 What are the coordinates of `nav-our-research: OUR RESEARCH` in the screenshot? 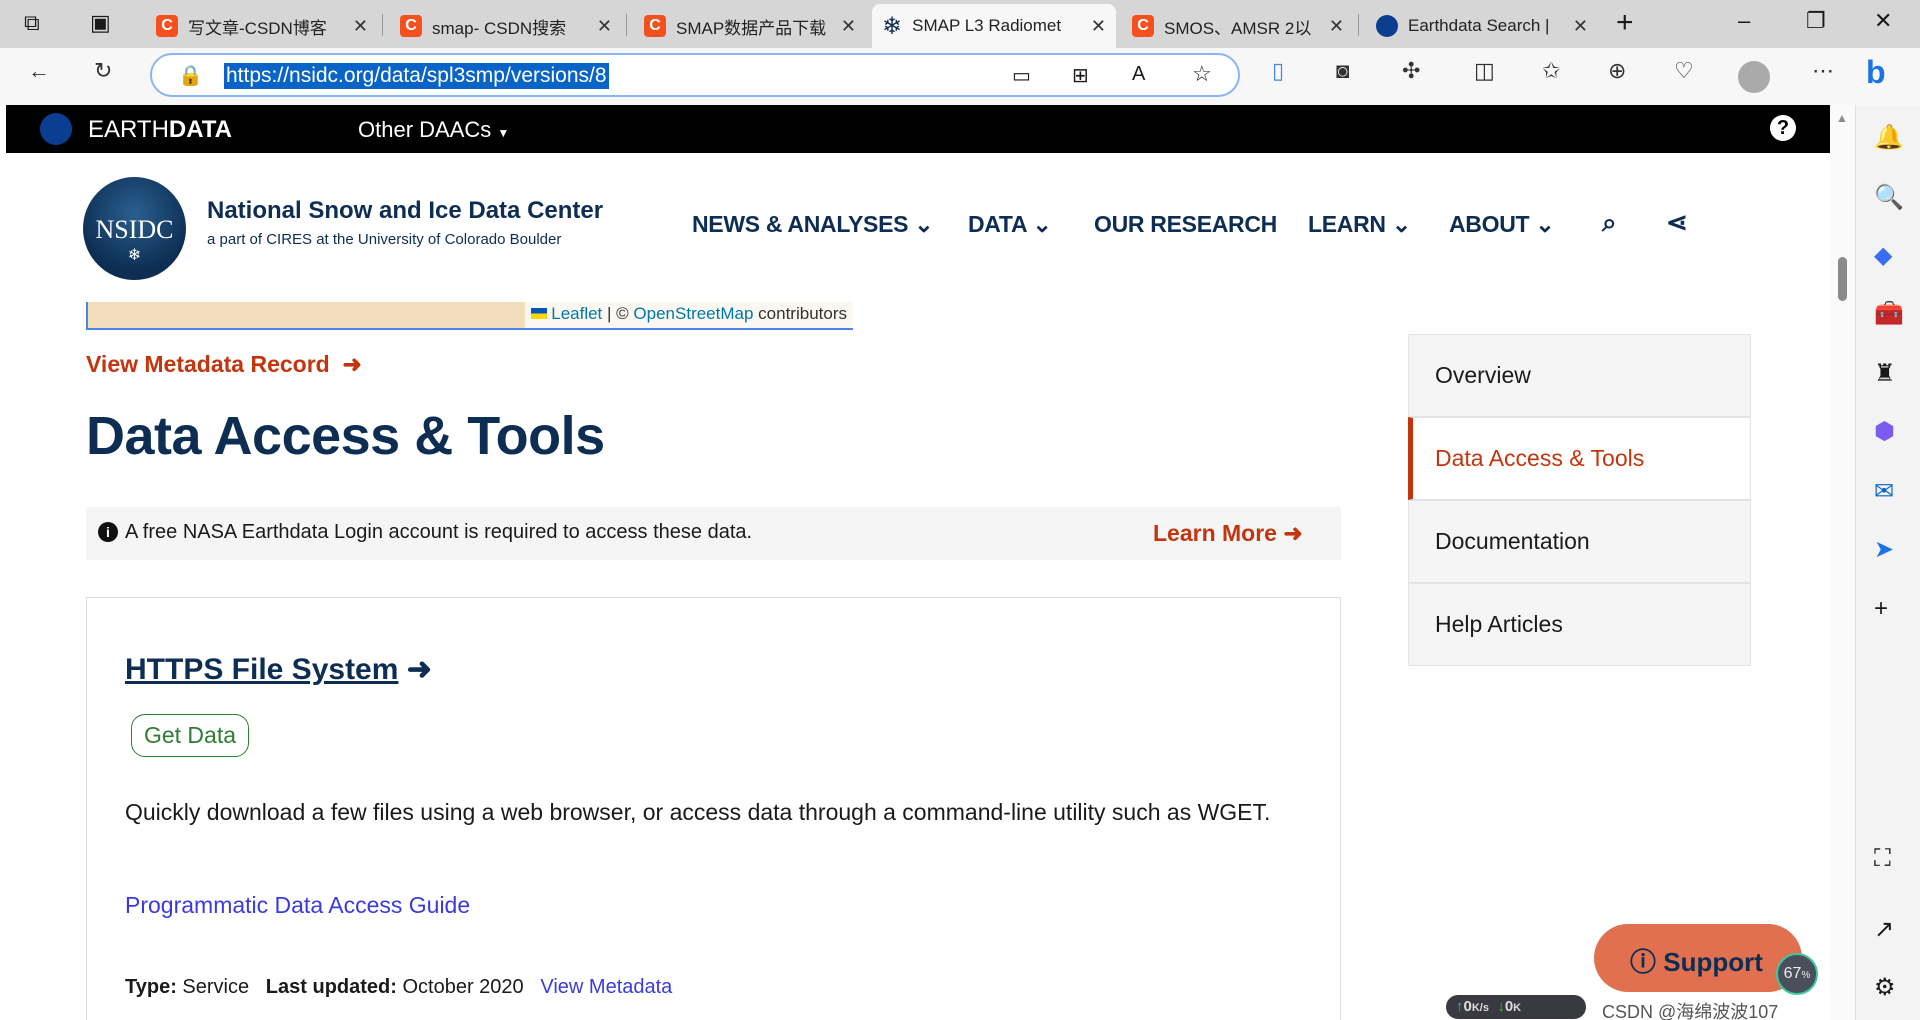 It's located at (1185, 224).